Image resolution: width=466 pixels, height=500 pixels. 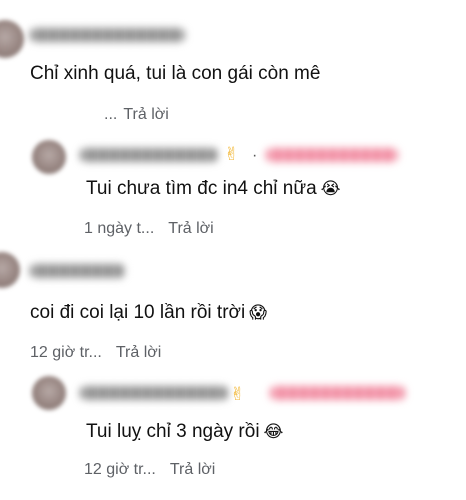 I want to click on comment-text: coi đi coi lại 10 lần rồi trời 😱, so click(x=148, y=313).